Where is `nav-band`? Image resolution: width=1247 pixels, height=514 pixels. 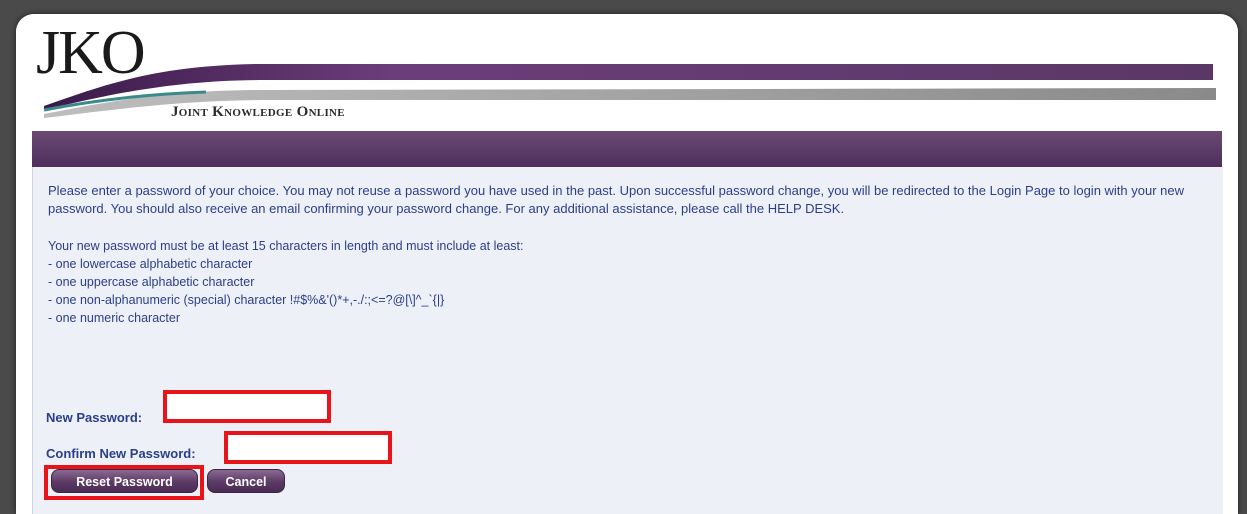
nav-band is located at coordinates (627, 149).